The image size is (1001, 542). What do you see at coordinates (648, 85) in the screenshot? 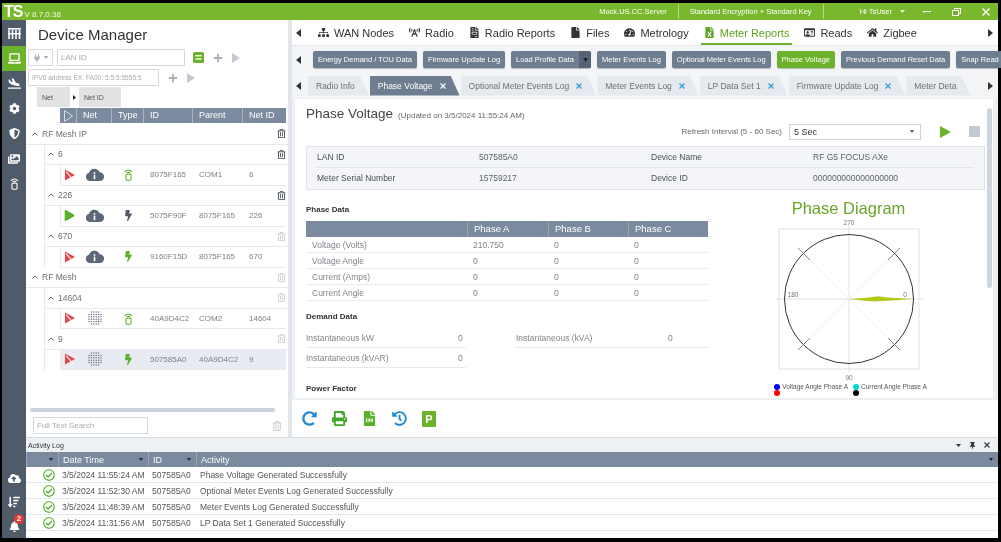
I see `report-tab: Meter Events Log` at bounding box center [648, 85].